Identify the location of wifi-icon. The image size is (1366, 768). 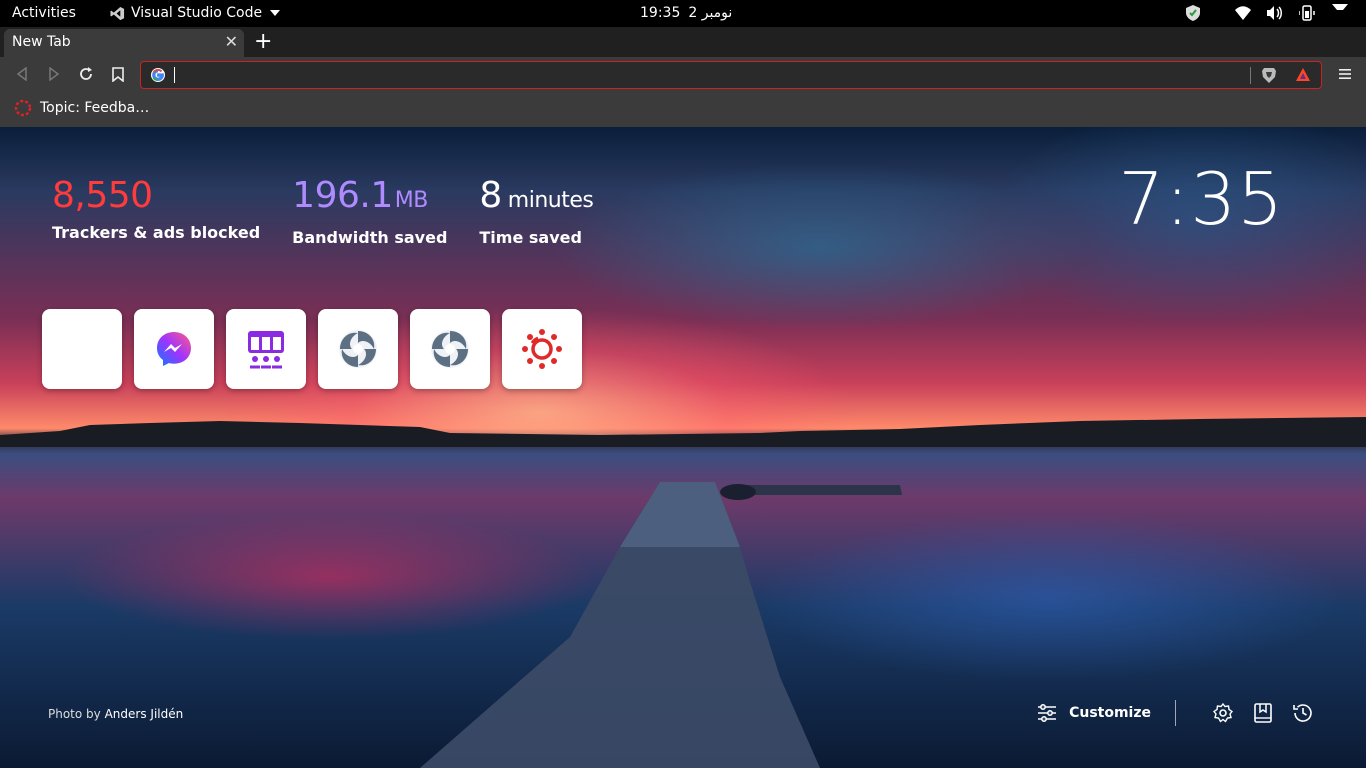
(1243, 13).